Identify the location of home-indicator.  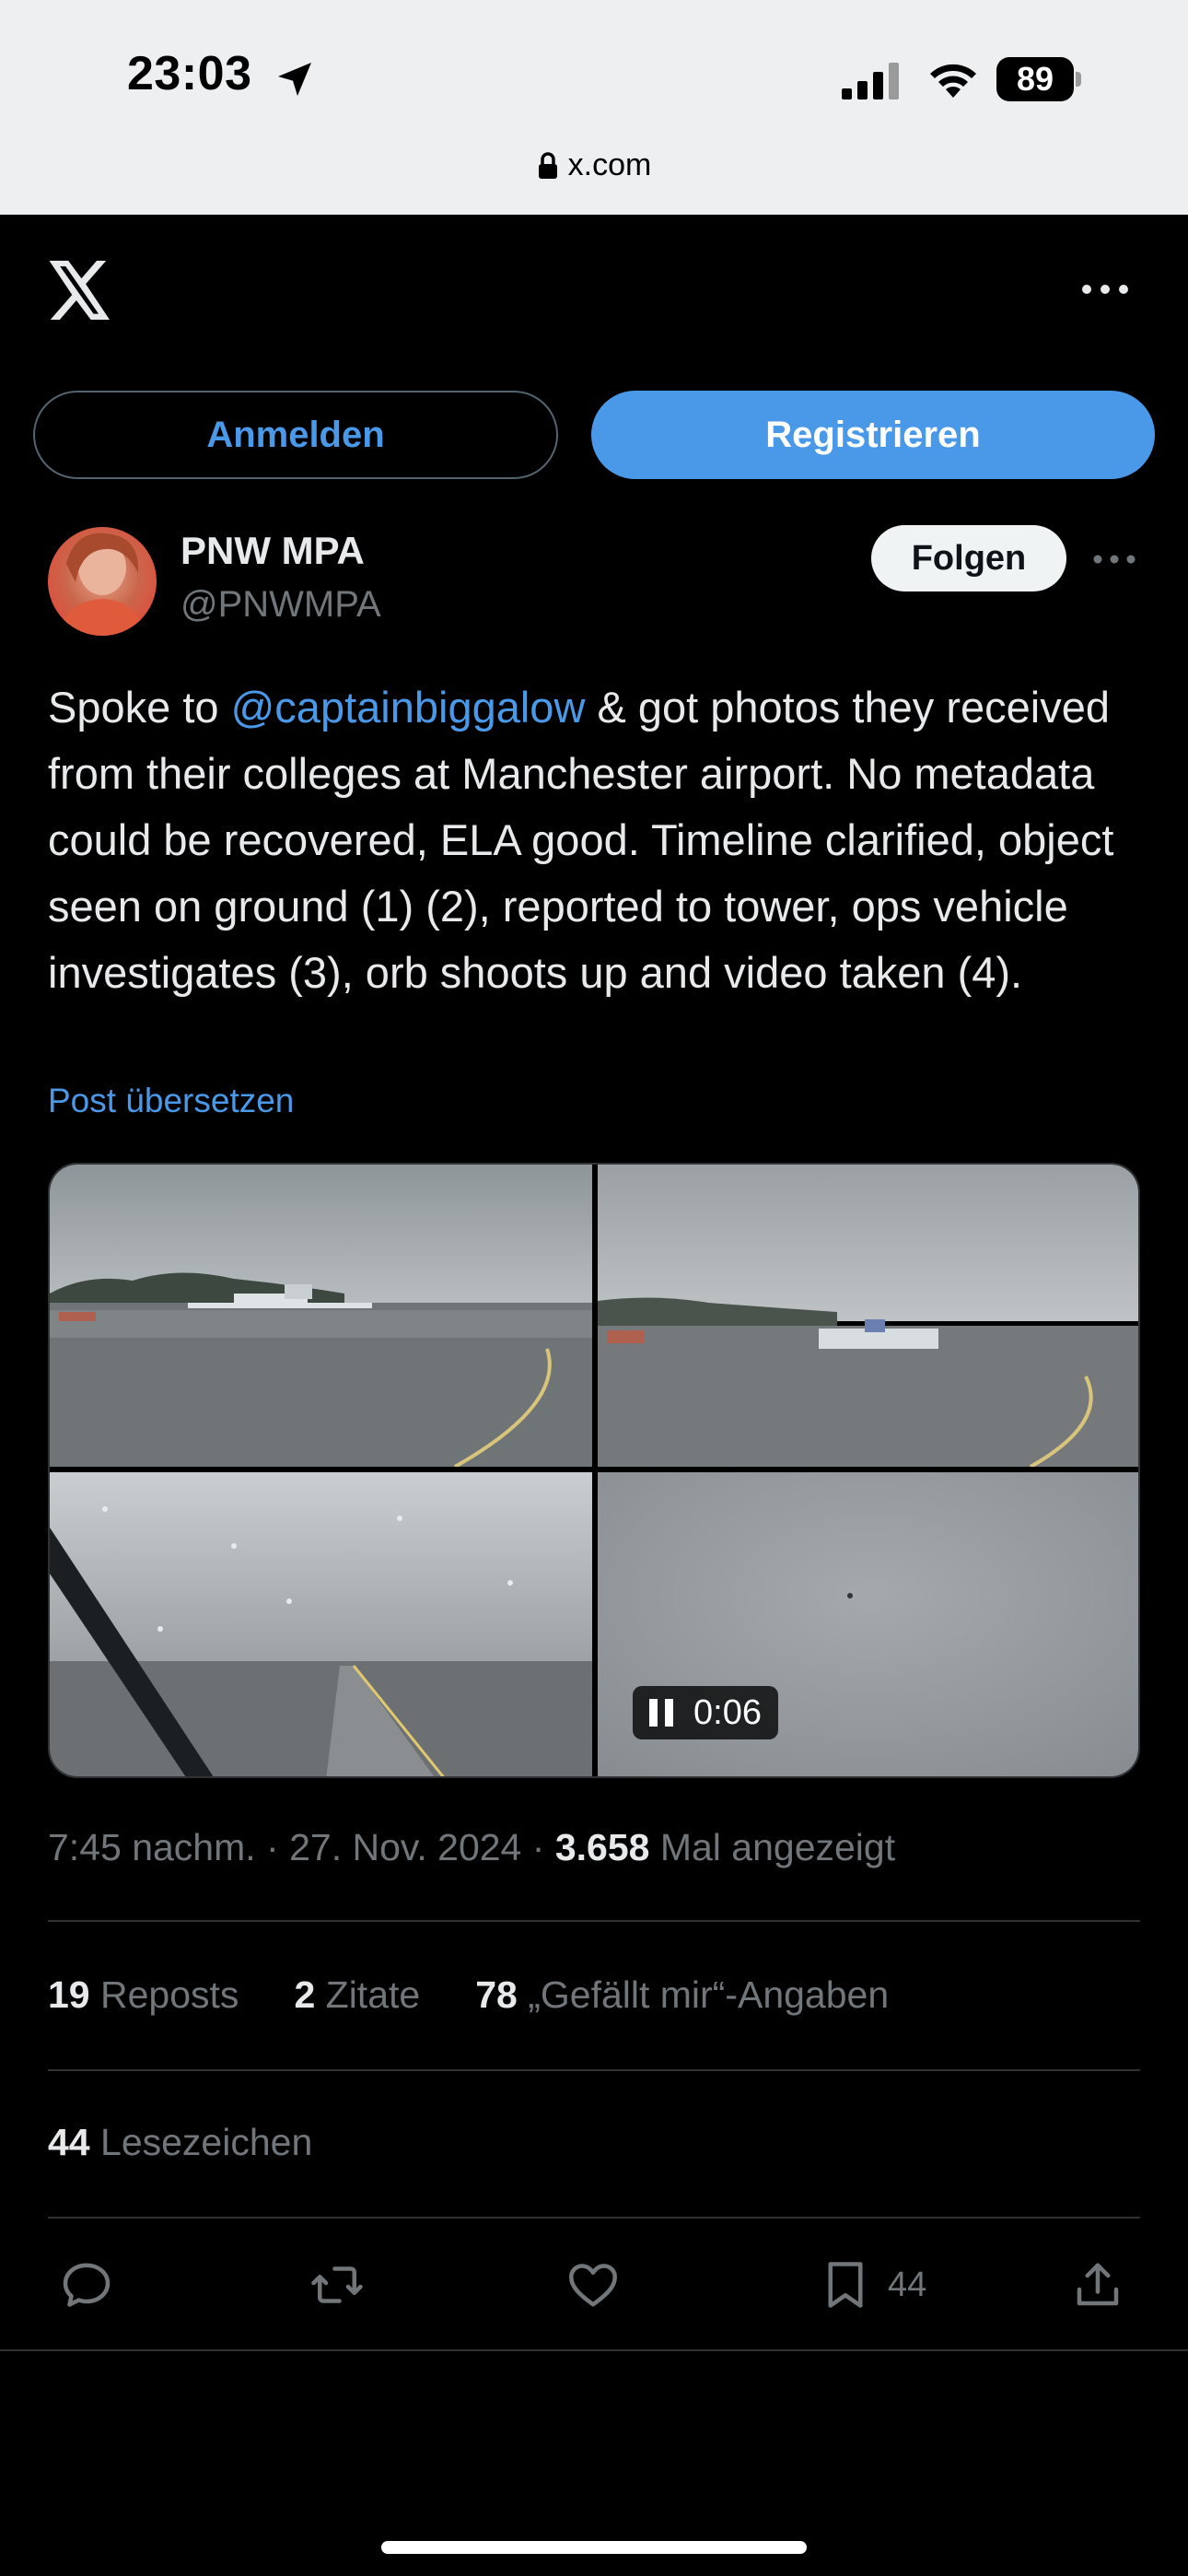
(594, 2547).